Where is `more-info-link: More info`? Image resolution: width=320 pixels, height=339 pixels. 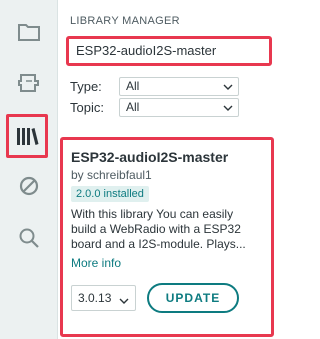 more-info-link: More info is located at coordinates (96, 263).